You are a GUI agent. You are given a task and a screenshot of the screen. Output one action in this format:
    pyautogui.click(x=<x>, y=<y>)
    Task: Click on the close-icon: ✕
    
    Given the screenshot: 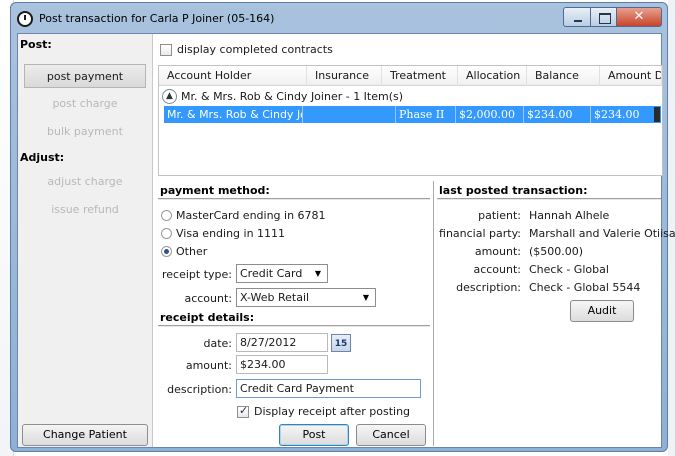 What is the action you would take?
    pyautogui.click(x=639, y=16)
    